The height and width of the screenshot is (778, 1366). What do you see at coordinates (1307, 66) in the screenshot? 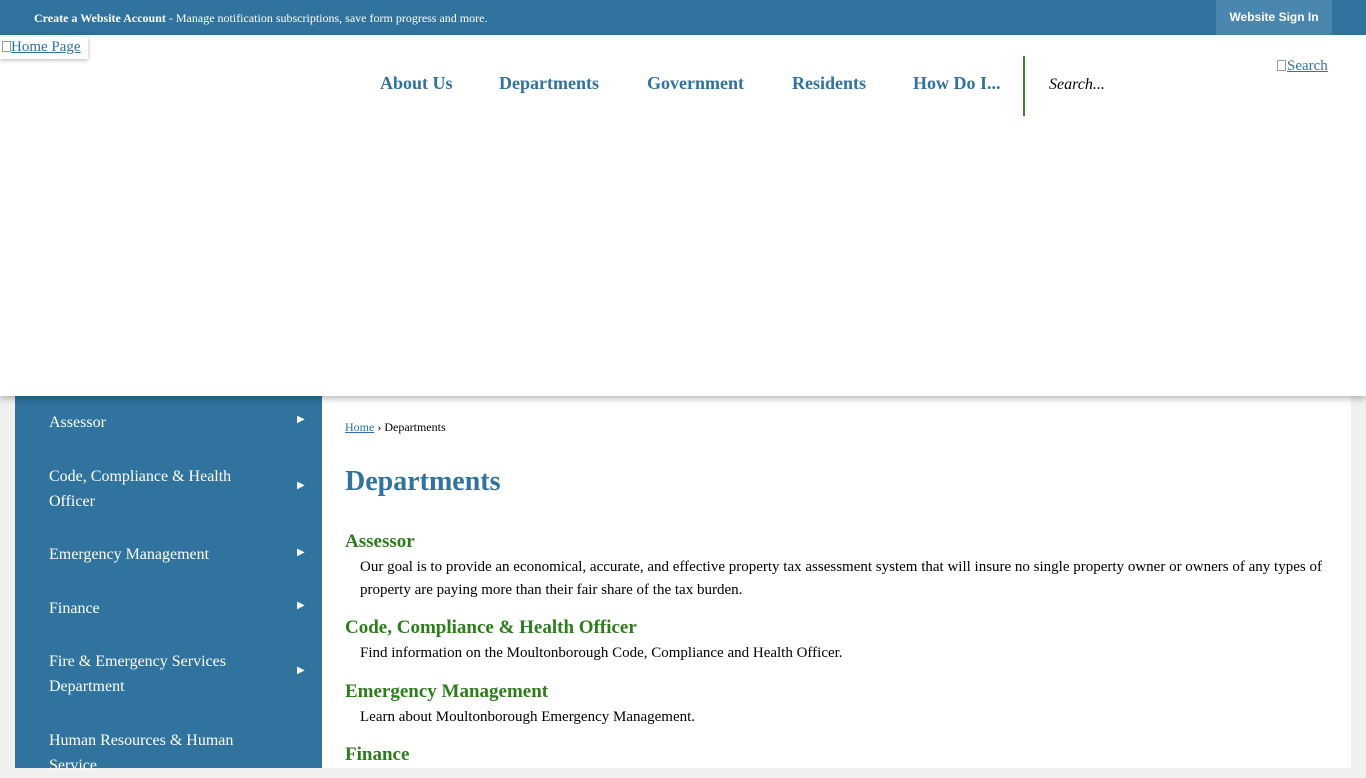
I see `search-button-label: Search` at bounding box center [1307, 66].